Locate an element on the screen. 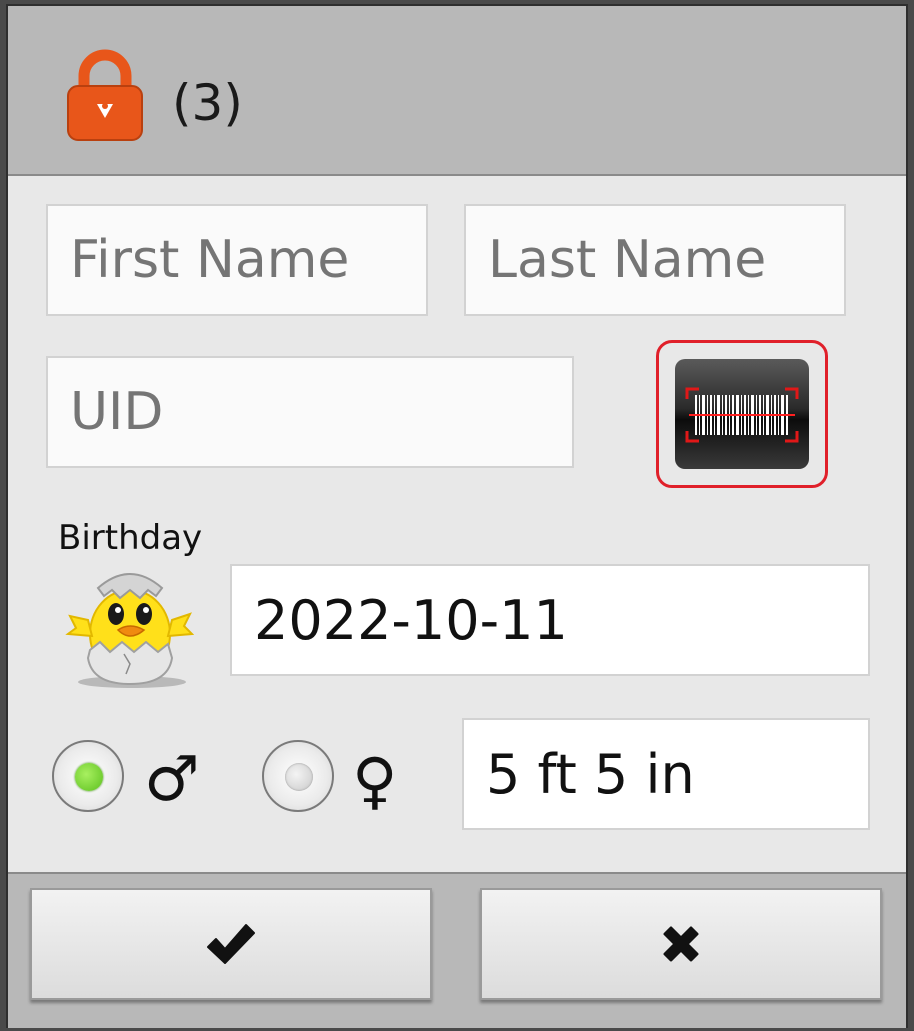  cancel-button is located at coordinates (681, 944).